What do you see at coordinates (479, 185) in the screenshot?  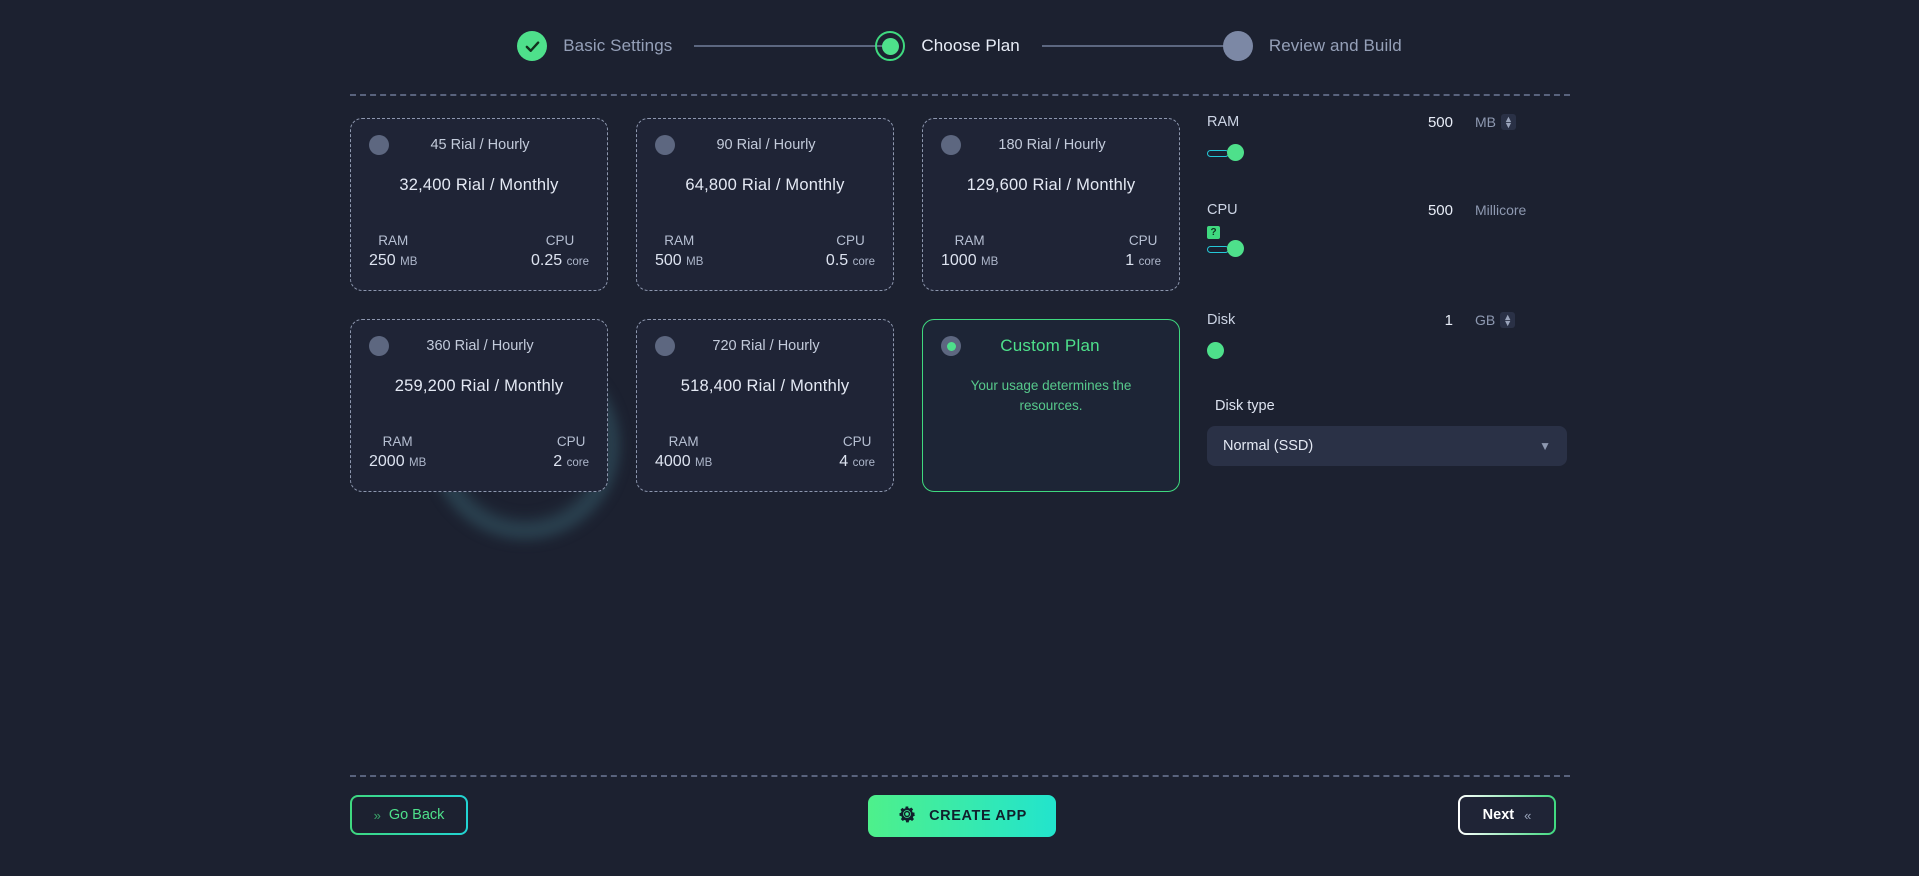 I see `plan-monthly-price: 32,400 Rial / Monthly` at bounding box center [479, 185].